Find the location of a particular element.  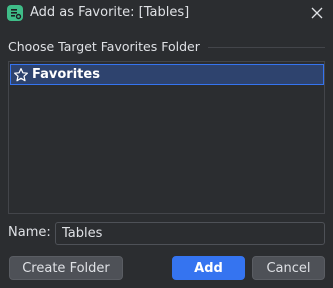

folder-group-header: Choose Target Favorites Folder is located at coordinates (166, 46).